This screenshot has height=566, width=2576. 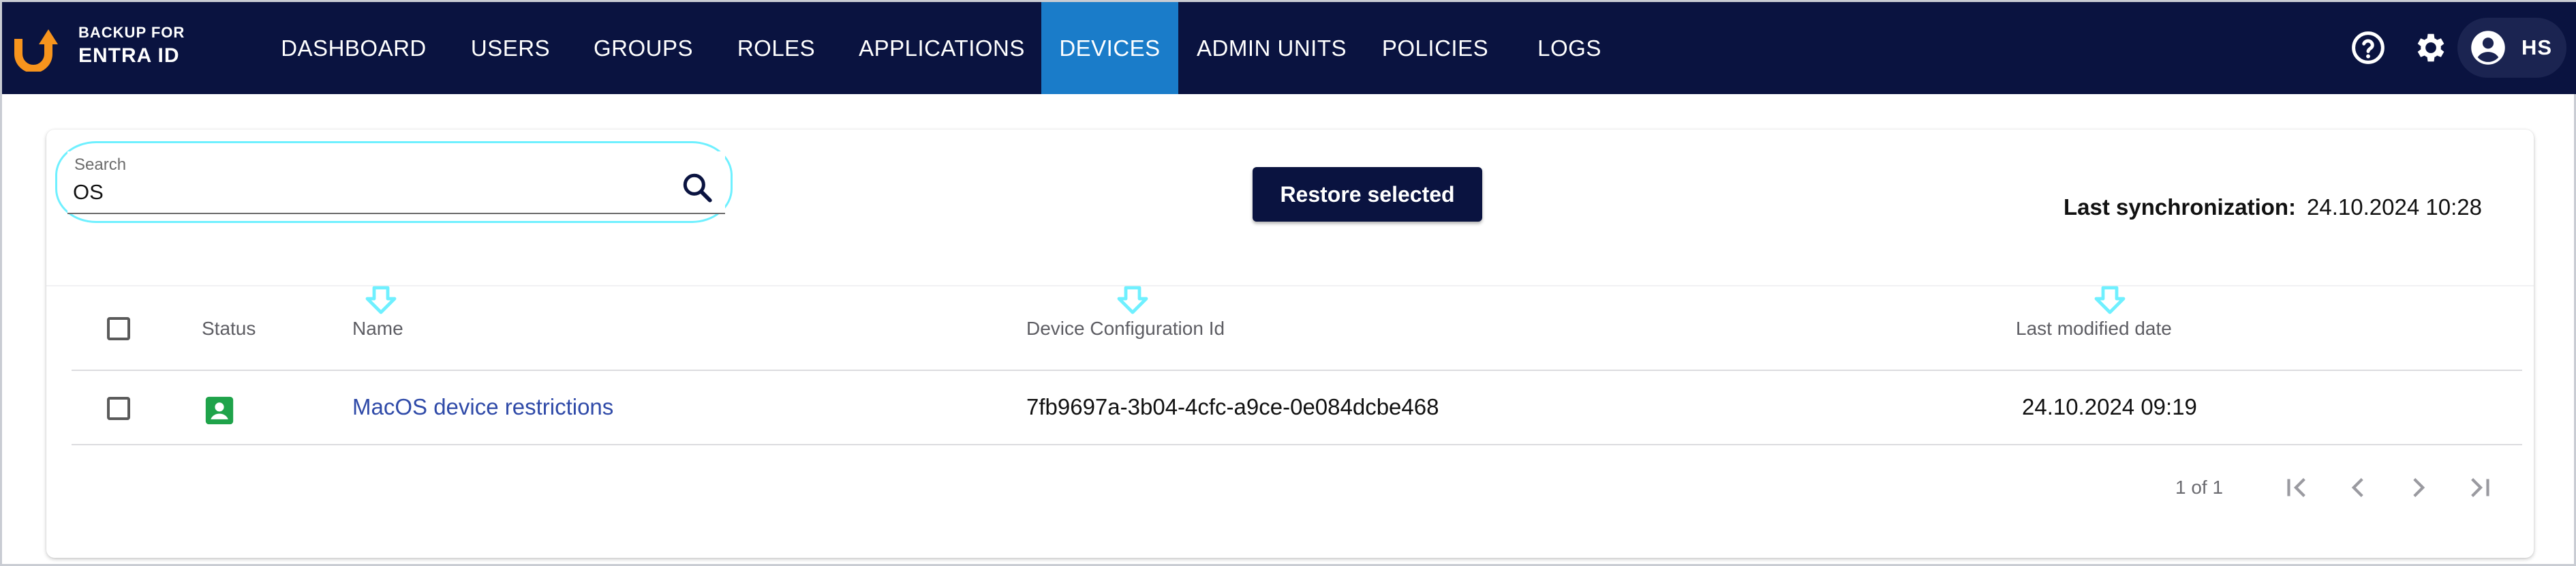 I want to click on header-row-divider, so click(x=1297, y=370).